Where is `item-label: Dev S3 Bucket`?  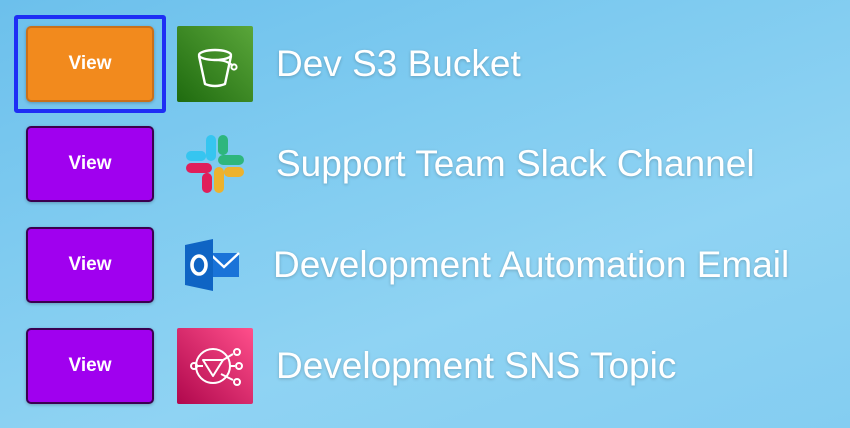 item-label: Dev S3 Bucket is located at coordinates (398, 63).